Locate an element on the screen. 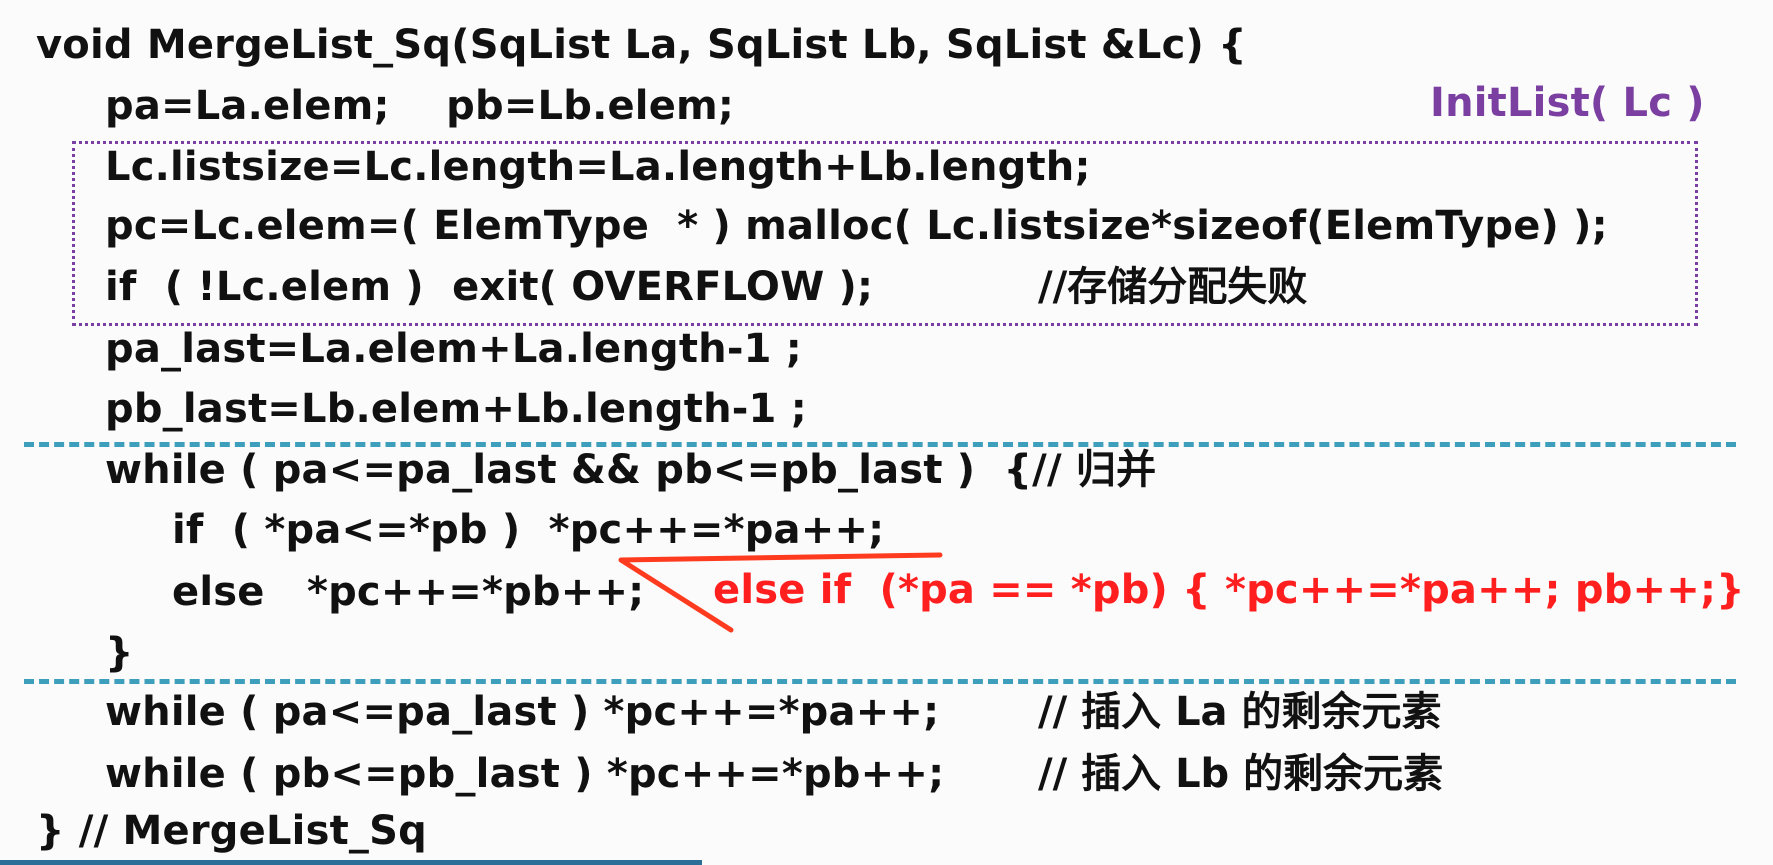  remaining-pb-line: while ( pb<=pb_last ) *pc++=*pb++; is located at coordinates (525, 774).